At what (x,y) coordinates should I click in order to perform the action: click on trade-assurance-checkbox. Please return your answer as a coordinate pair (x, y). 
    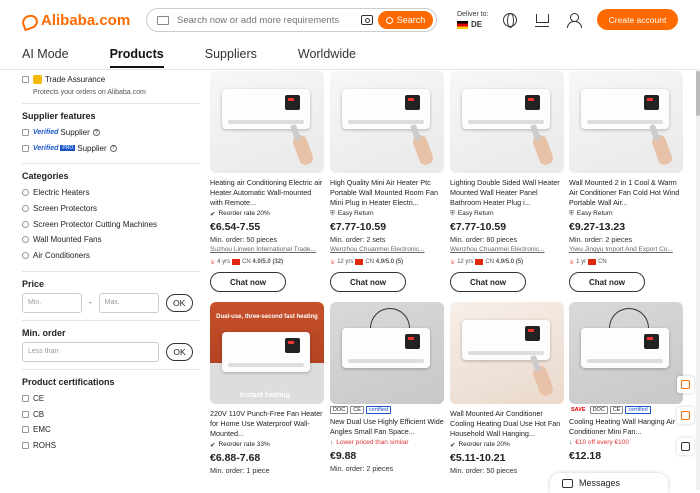
    Looking at the image, I should click on (25, 80).